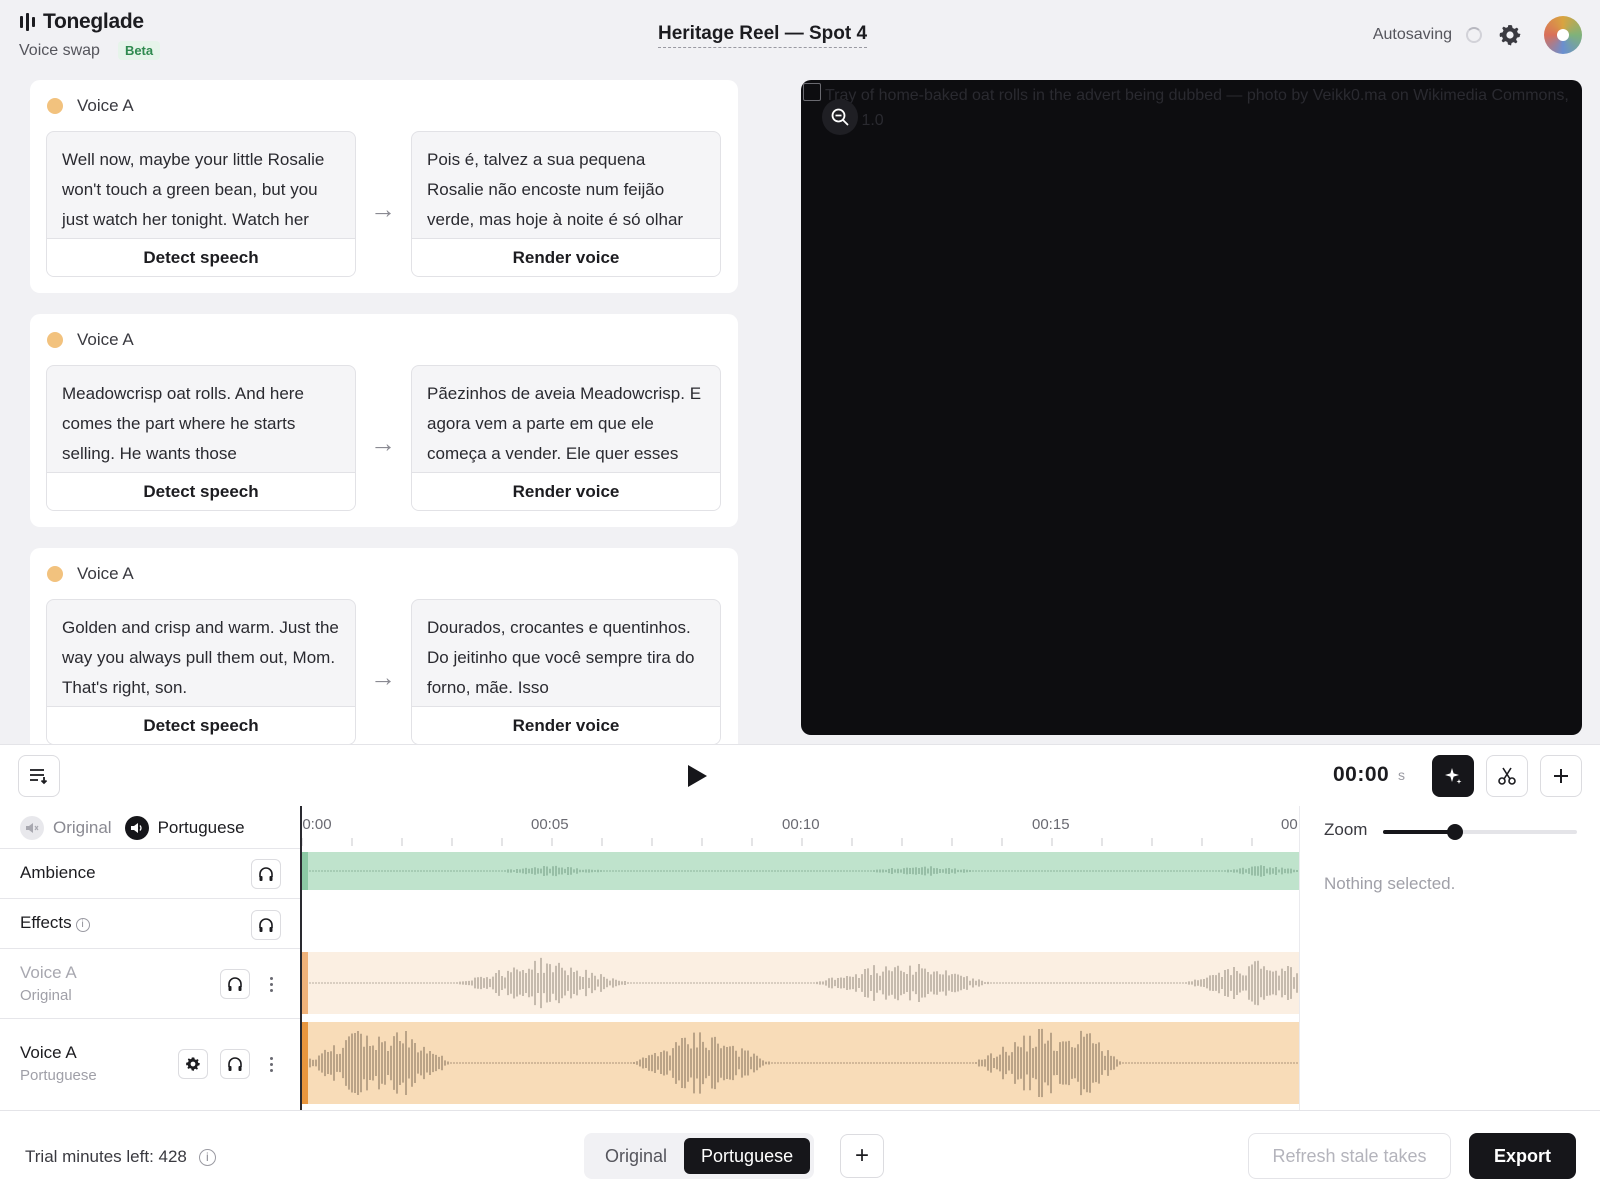 The height and width of the screenshot is (1200, 1600). What do you see at coordinates (1412, 34) in the screenshot?
I see `autosave-status: Autosaving` at bounding box center [1412, 34].